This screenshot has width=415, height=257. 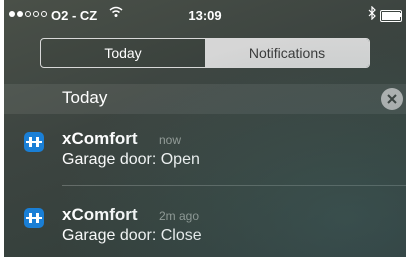 I want to click on segmented-control: Today Notifications, so click(x=205, y=53).